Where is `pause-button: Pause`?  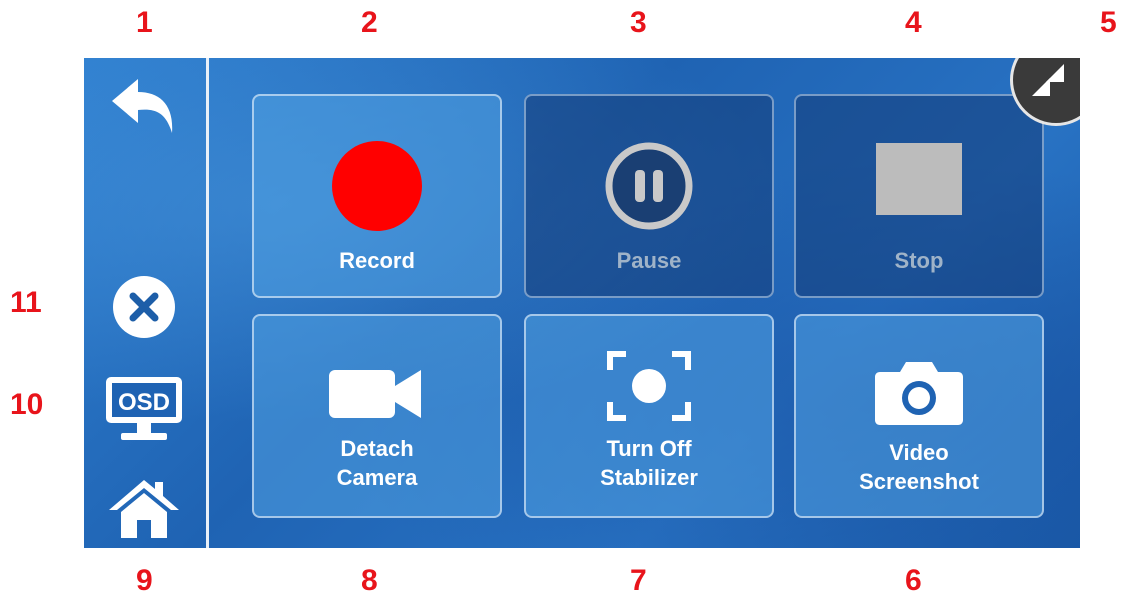
pause-button: Pause is located at coordinates (649, 196).